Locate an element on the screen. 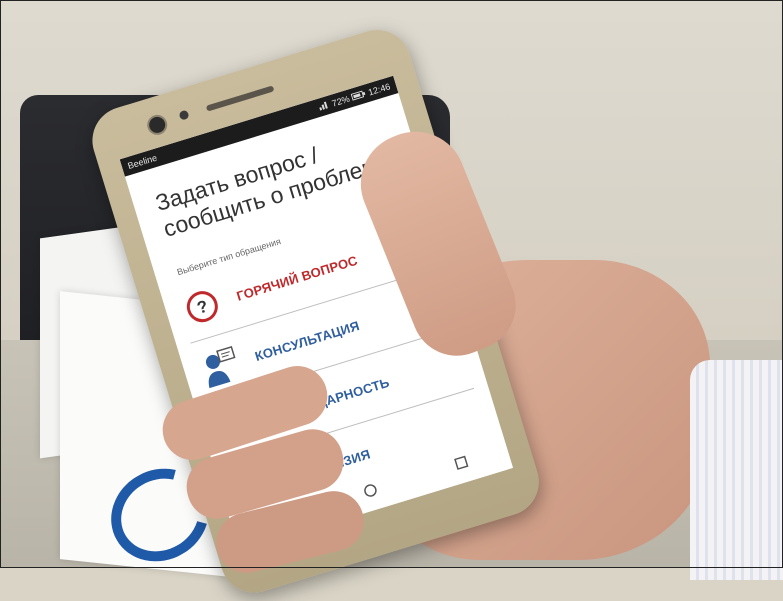 This screenshot has width=783, height=601. recents-square-icon is located at coordinates (461, 462).